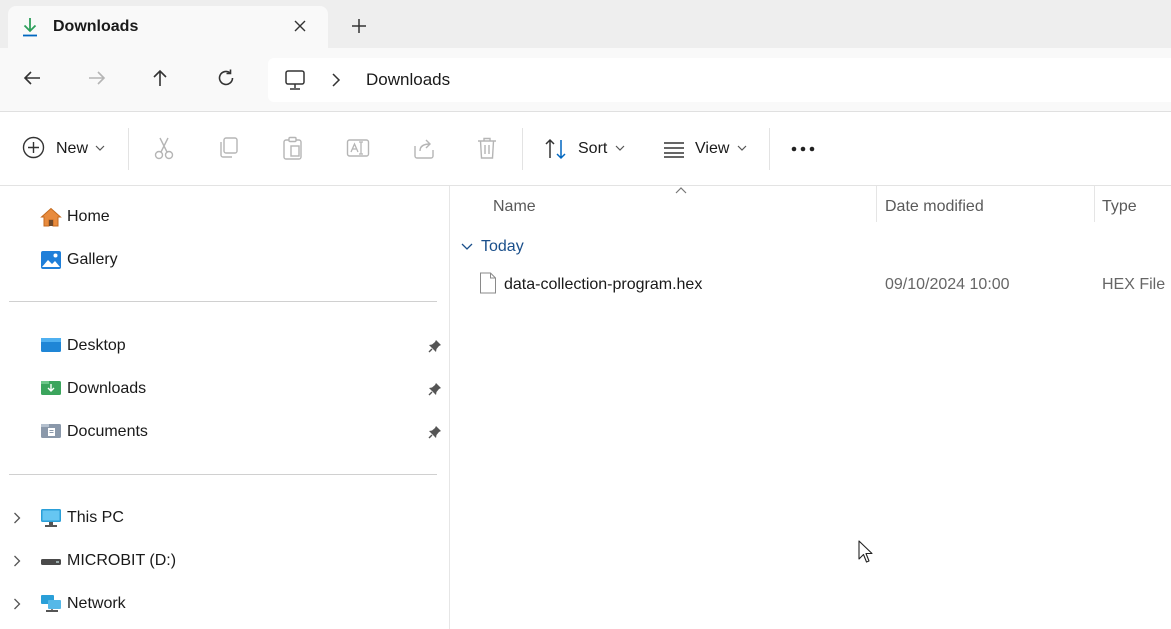  I want to click on navigation-bar: Downloads, so click(585, 80).